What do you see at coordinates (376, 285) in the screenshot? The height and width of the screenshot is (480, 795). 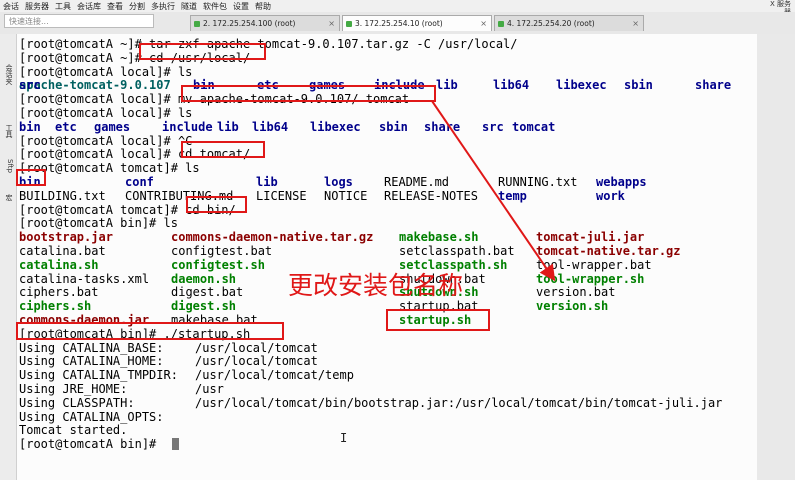 I see `annotation-caption: 更改安装包名称` at bounding box center [376, 285].